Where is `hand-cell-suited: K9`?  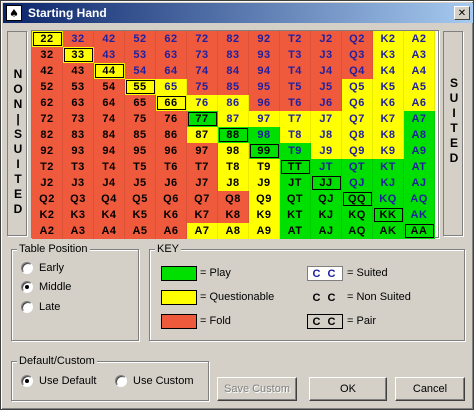 hand-cell-suited: K9 is located at coordinates (388, 151).